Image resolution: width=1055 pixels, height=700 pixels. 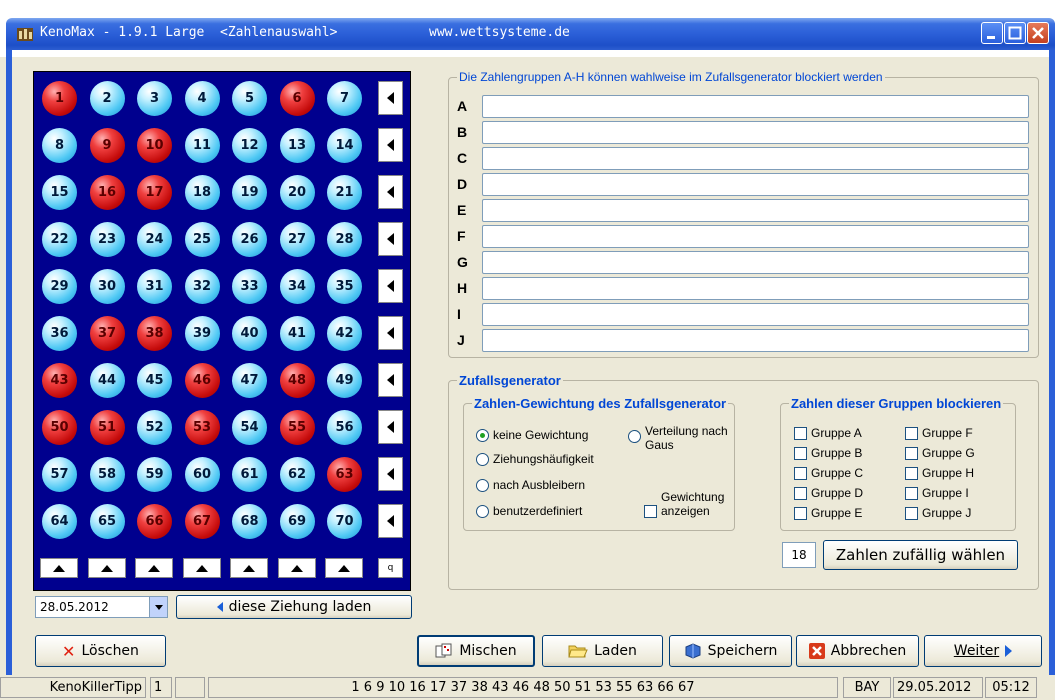 What do you see at coordinates (249, 145) in the screenshot?
I see `number-ball-12: 12` at bounding box center [249, 145].